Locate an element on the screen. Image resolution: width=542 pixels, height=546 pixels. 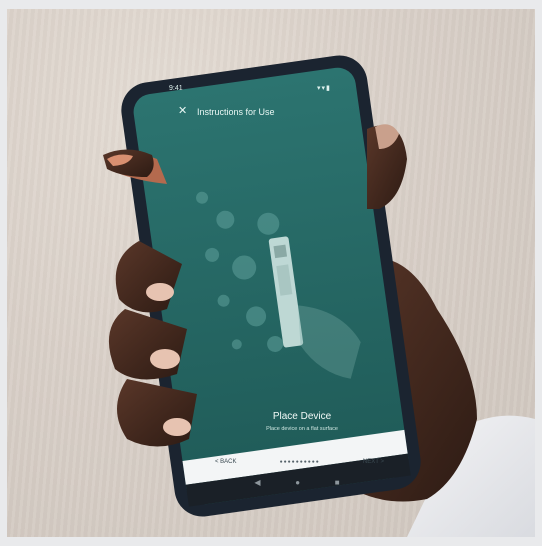
progress-dots: ●●●●●●●●●● is located at coordinates (299, 462).